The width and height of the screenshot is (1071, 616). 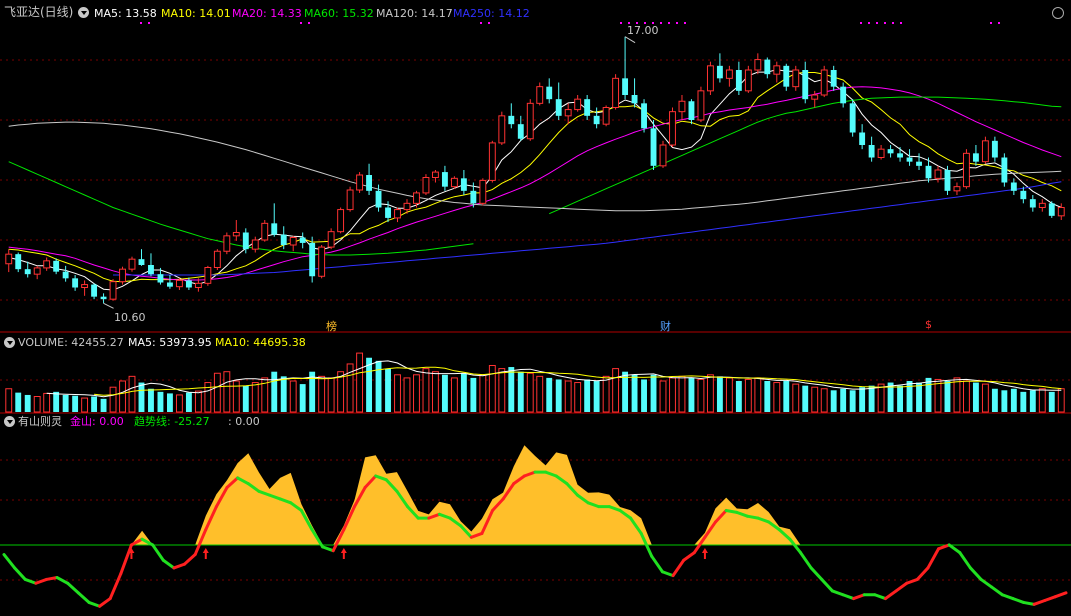 What do you see at coordinates (491, 13) in the screenshot?
I see `ma250-label: MA250: 14.12` at bounding box center [491, 13].